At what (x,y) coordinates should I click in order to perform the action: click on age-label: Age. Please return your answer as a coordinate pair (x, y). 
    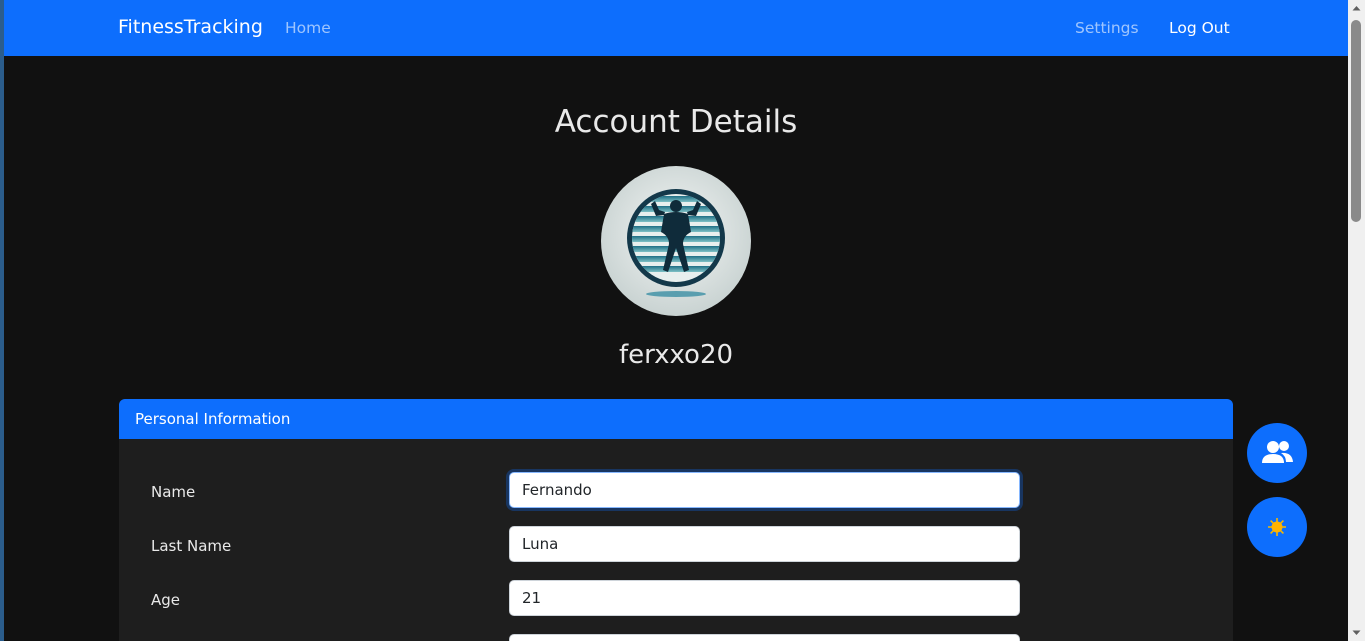
    Looking at the image, I should click on (166, 600).